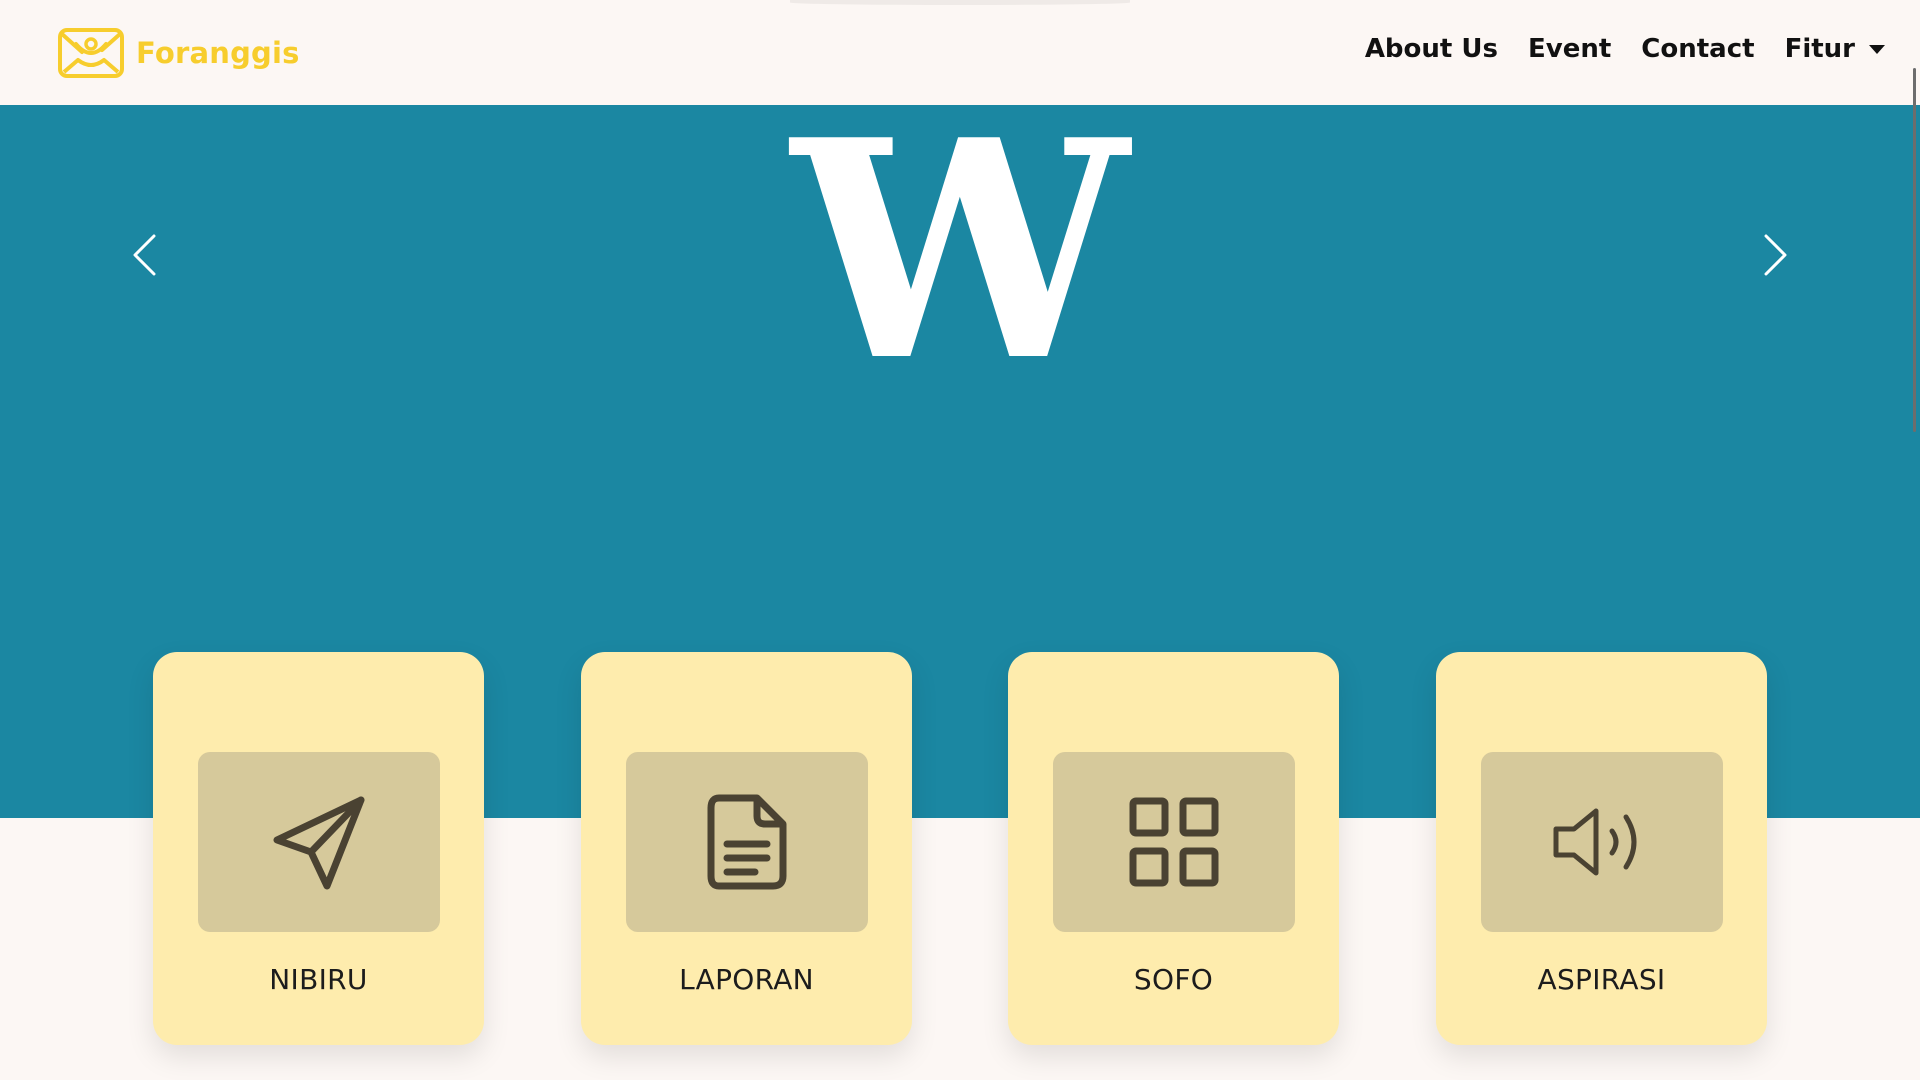 The height and width of the screenshot is (1080, 1920). I want to click on carousel-next-button, so click(1776, 255).